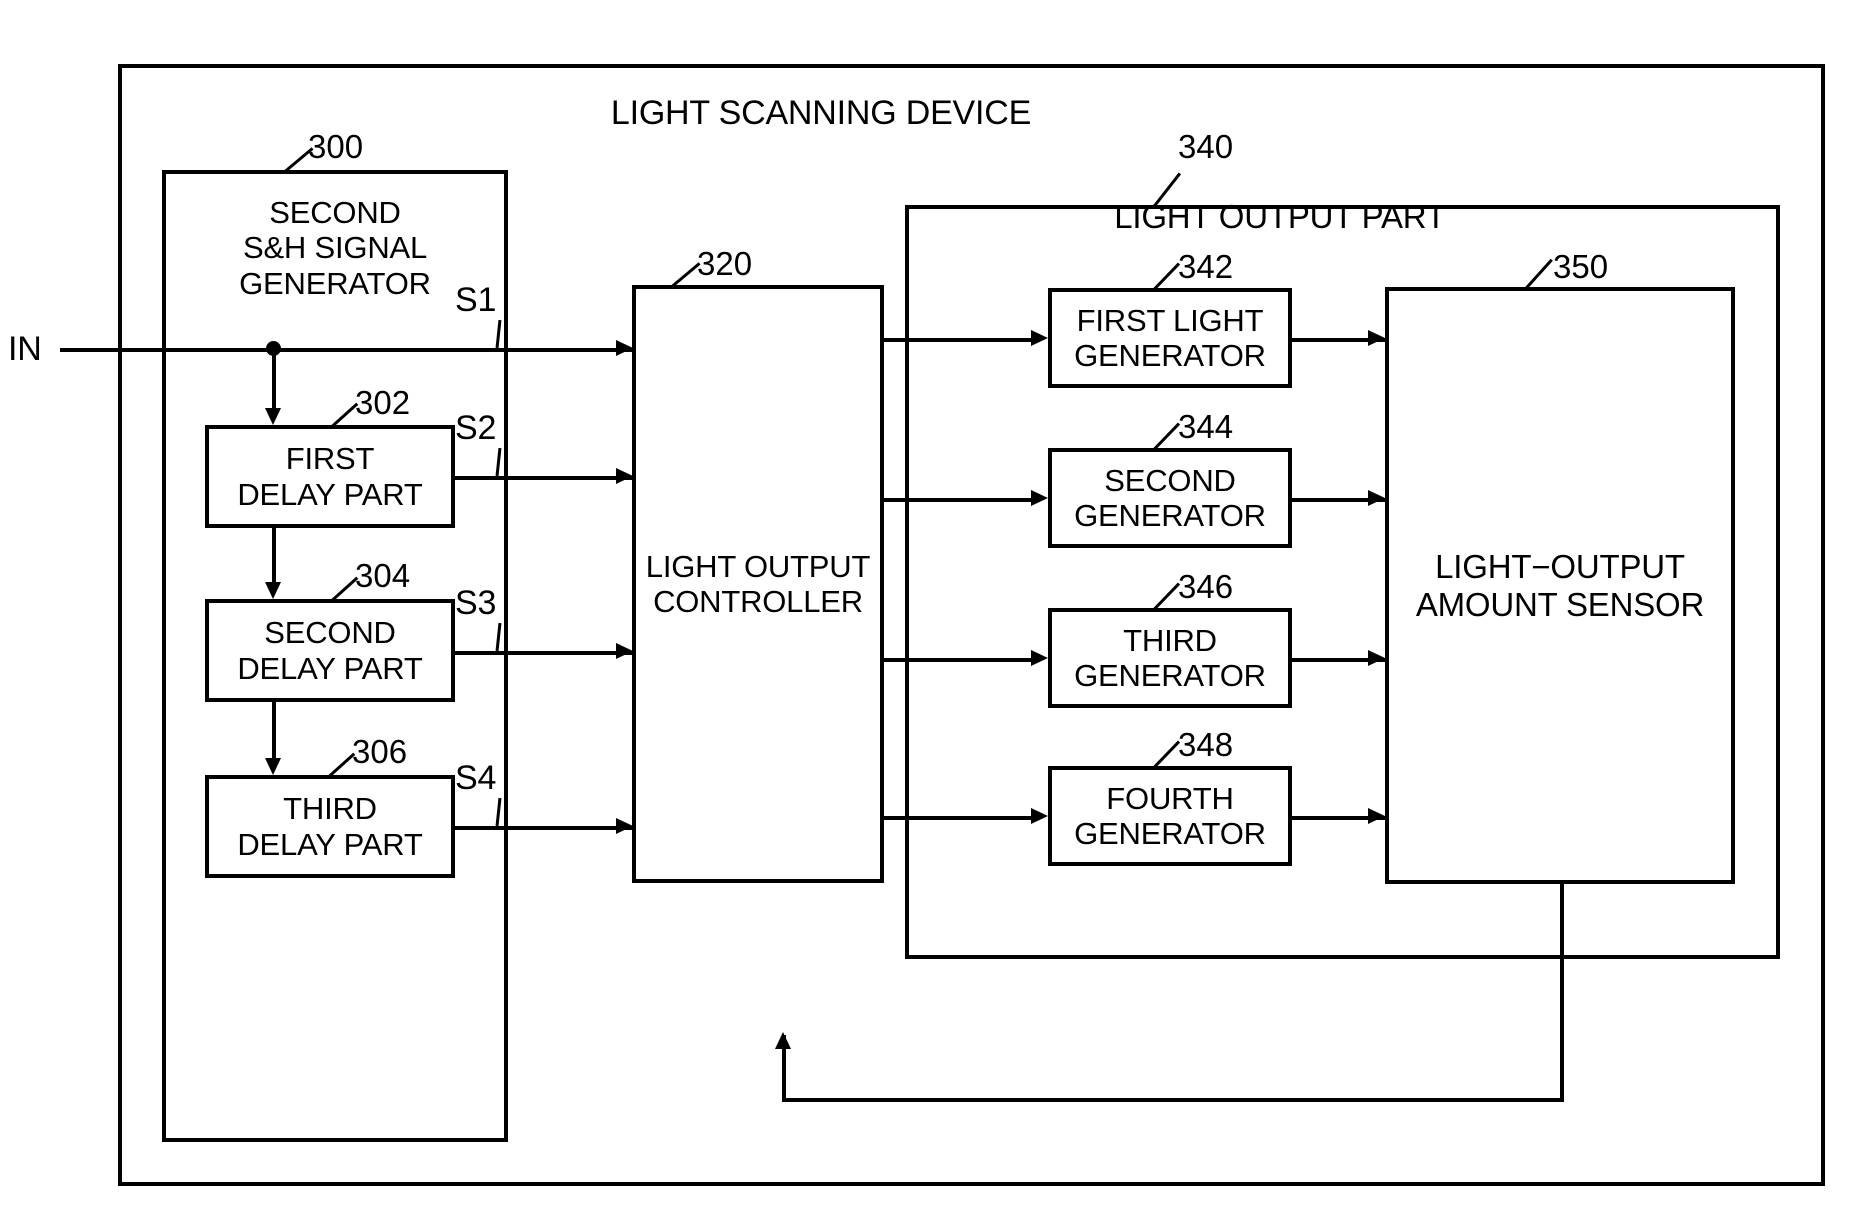 The height and width of the screenshot is (1224, 1862). What do you see at coordinates (476, 778) in the screenshot?
I see `signal-label-s4: S4` at bounding box center [476, 778].